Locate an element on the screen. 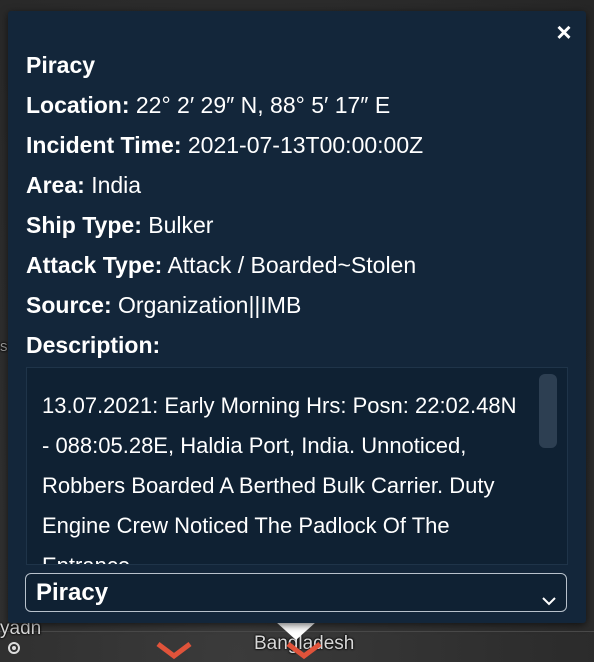  field-label: Description: is located at coordinates (93, 345).